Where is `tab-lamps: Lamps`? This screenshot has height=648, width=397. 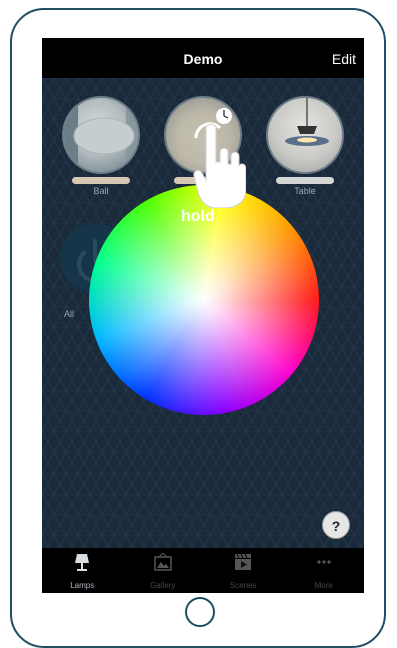
tab-lamps: Lamps is located at coordinates (82, 570).